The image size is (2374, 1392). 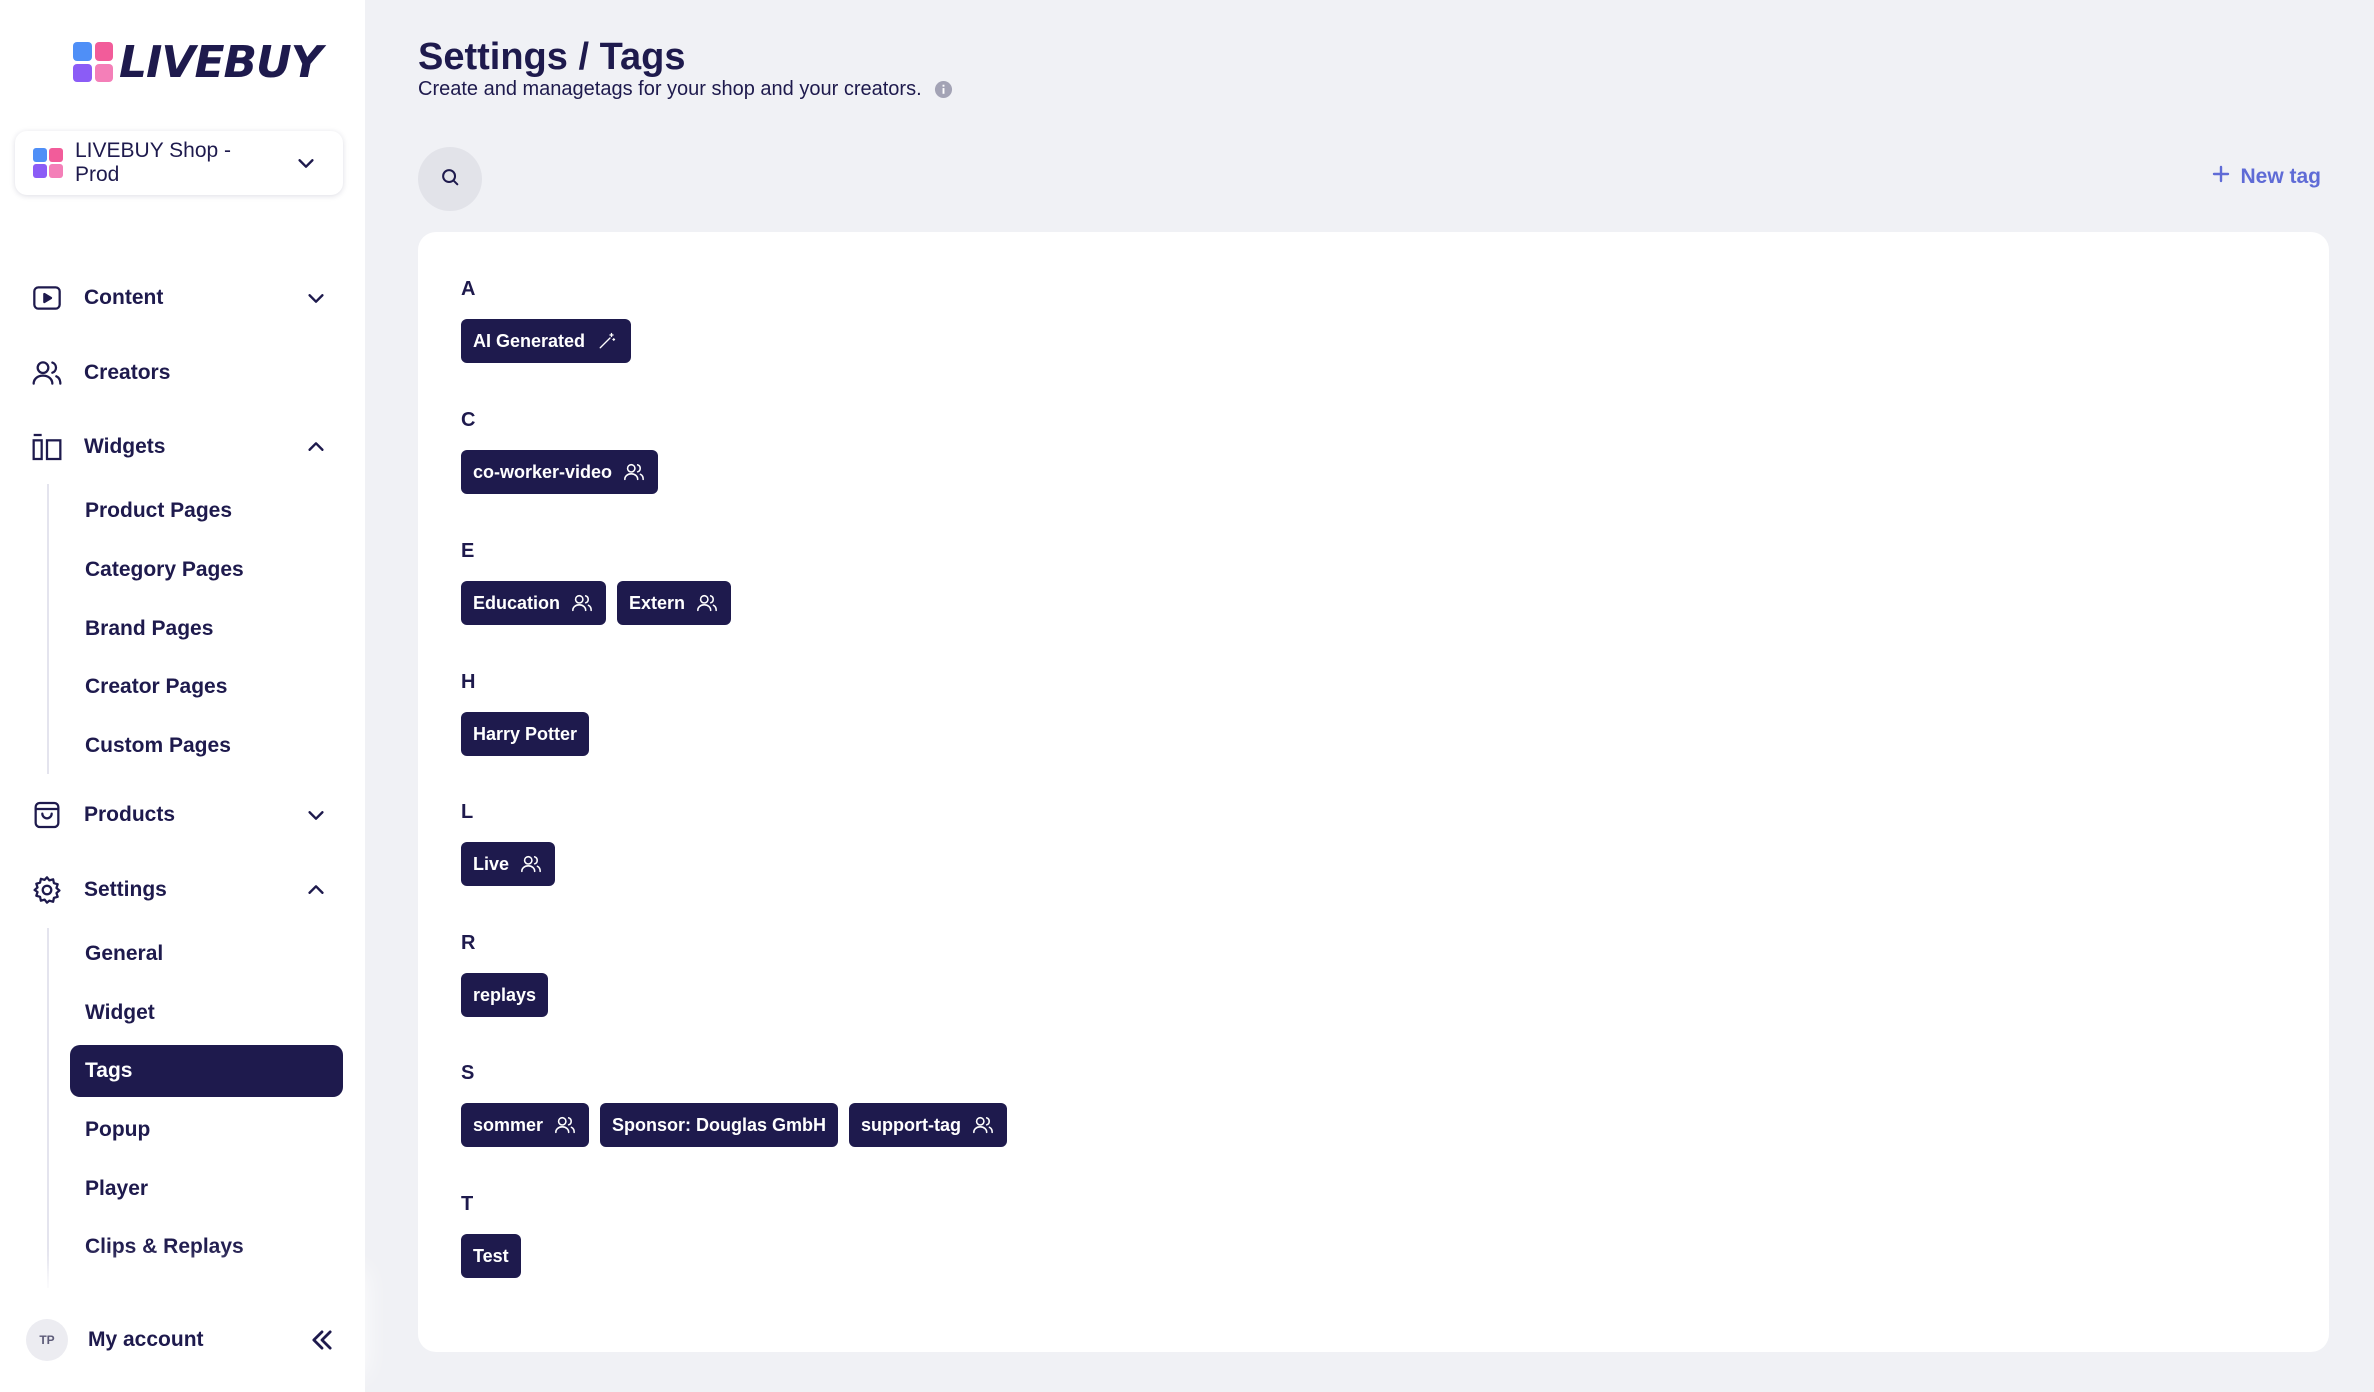 What do you see at coordinates (206, 1247) in the screenshot?
I see `sidebar-item-clips-replays: Clips & Replays` at bounding box center [206, 1247].